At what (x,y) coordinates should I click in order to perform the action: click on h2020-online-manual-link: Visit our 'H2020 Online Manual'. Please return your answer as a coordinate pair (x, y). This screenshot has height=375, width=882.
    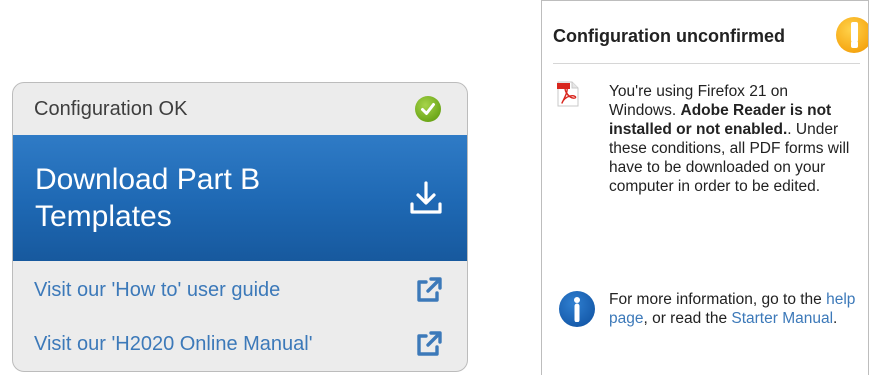
    Looking at the image, I should click on (240, 344).